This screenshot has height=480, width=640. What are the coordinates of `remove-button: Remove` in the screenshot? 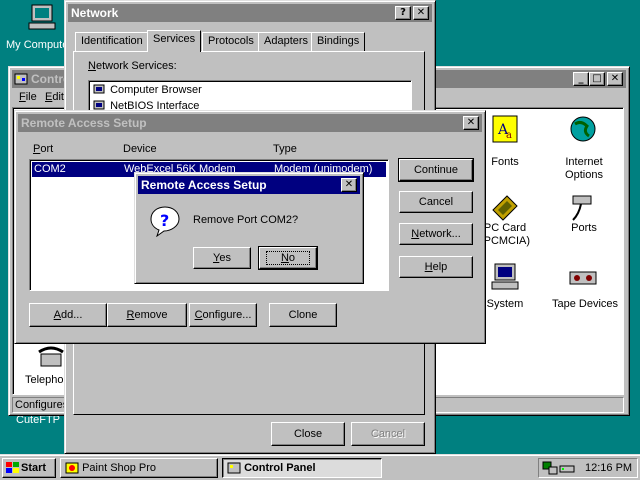 It's located at (147, 315).